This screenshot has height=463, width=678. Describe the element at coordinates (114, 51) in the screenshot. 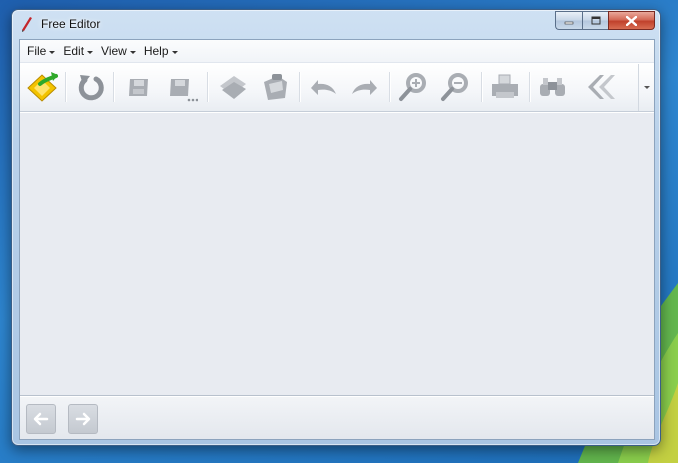

I see `menu-view-label: View` at that location.